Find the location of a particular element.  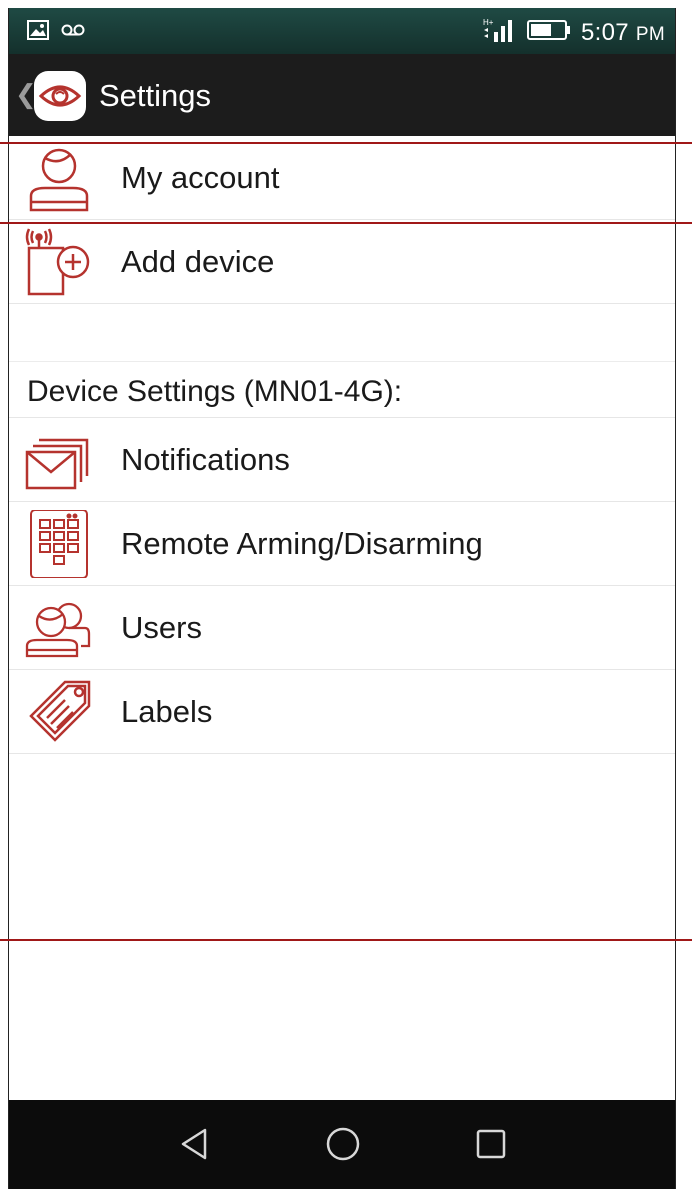

svg-text: H+ is located at coordinates (488, 22).